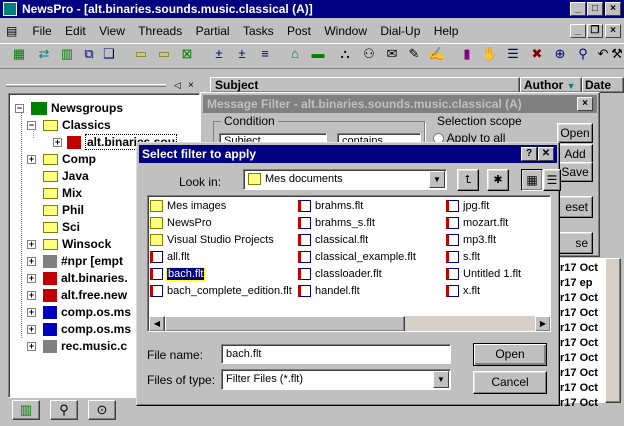 Image resolution: width=624 pixels, height=426 pixels. What do you see at coordinates (532, 180) in the screenshot?
I see `list-view-button: ▦` at bounding box center [532, 180].